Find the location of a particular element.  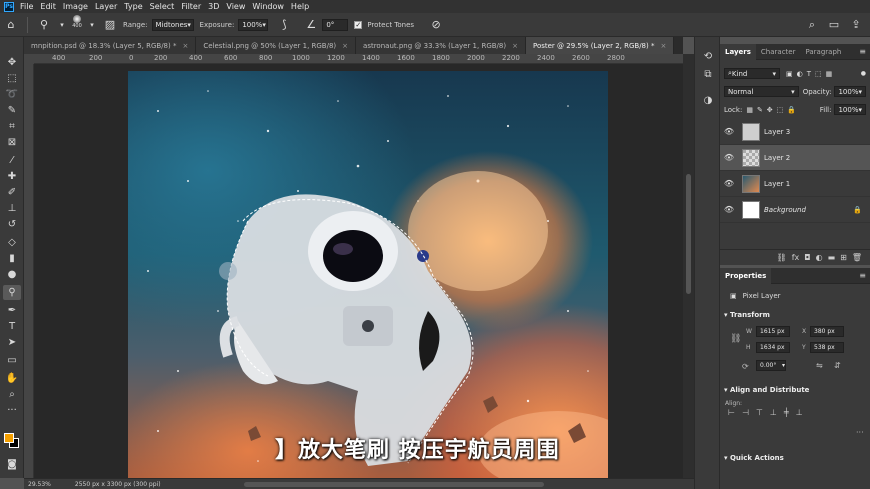

search-icon: ⌕ is located at coordinates (812, 25).